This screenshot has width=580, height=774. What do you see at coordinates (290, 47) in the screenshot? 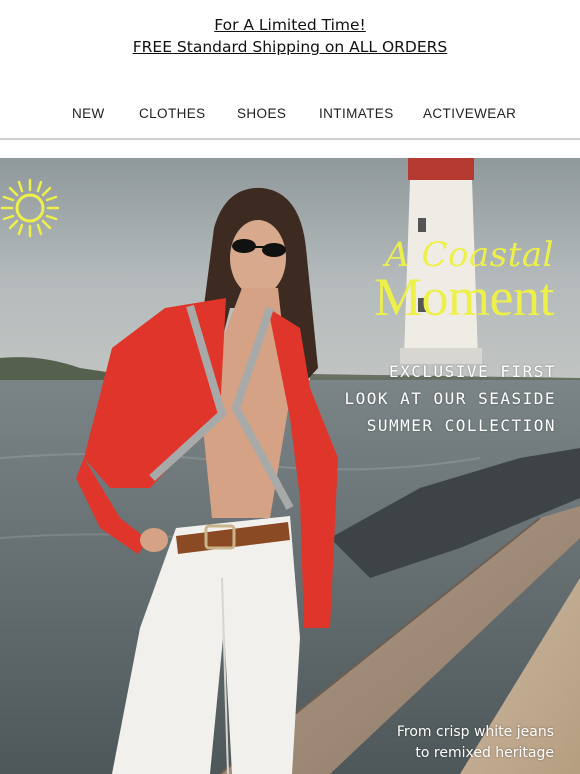
I see `promo-line-2: FREE Standard Shipping on ALL ORDERS` at bounding box center [290, 47].